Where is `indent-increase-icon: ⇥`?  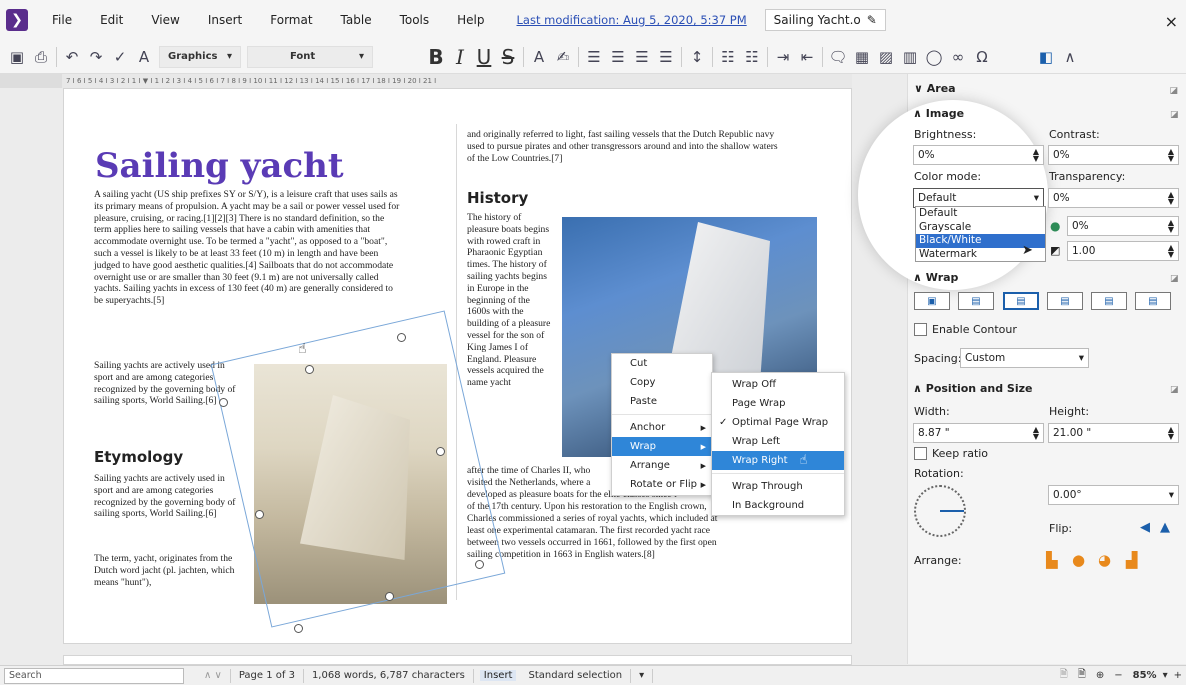 indent-increase-icon: ⇥ is located at coordinates (783, 57).